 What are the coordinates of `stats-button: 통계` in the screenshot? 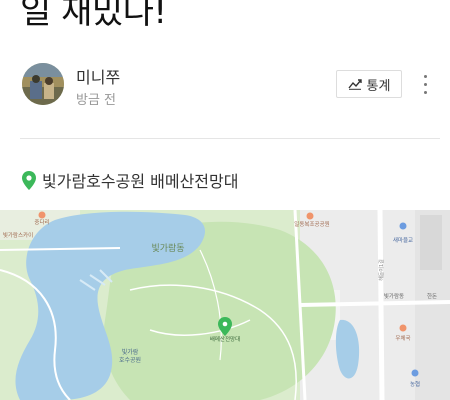 It's located at (369, 84).